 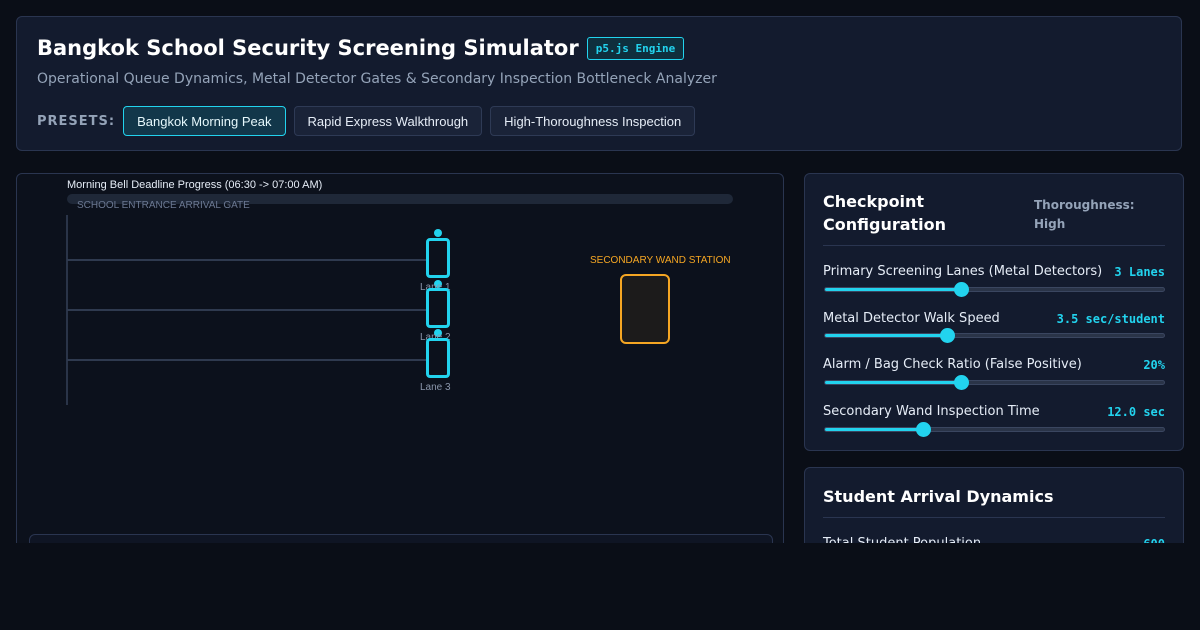 I want to click on config-card-title: Checkpoint Configuration, so click(x=885, y=213).